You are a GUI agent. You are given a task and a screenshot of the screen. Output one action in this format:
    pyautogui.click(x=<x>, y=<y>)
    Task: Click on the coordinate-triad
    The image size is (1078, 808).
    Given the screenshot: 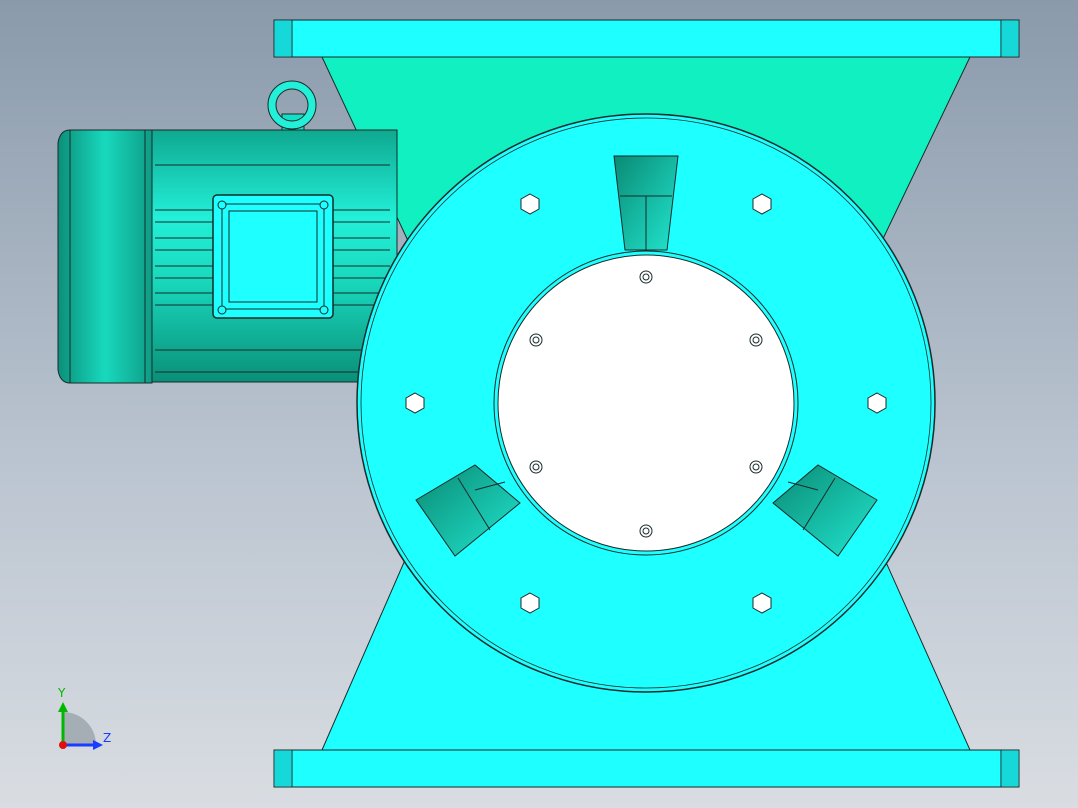 What is the action you would take?
    pyautogui.click(x=80, y=726)
    